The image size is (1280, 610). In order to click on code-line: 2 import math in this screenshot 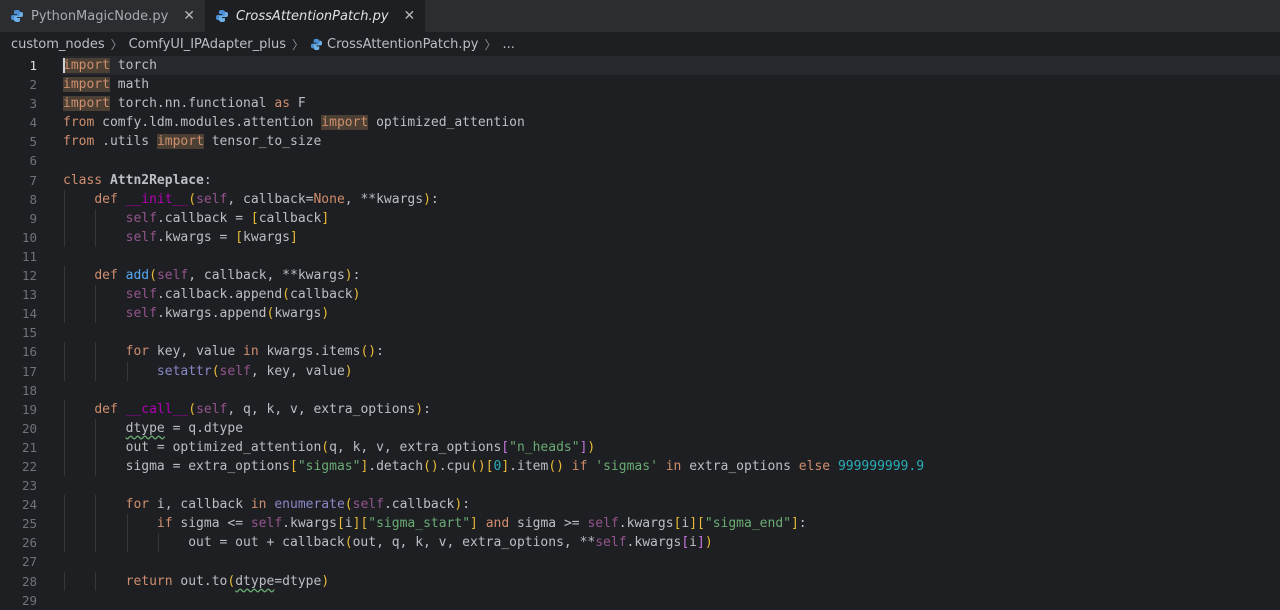, I will do `click(640, 84)`.